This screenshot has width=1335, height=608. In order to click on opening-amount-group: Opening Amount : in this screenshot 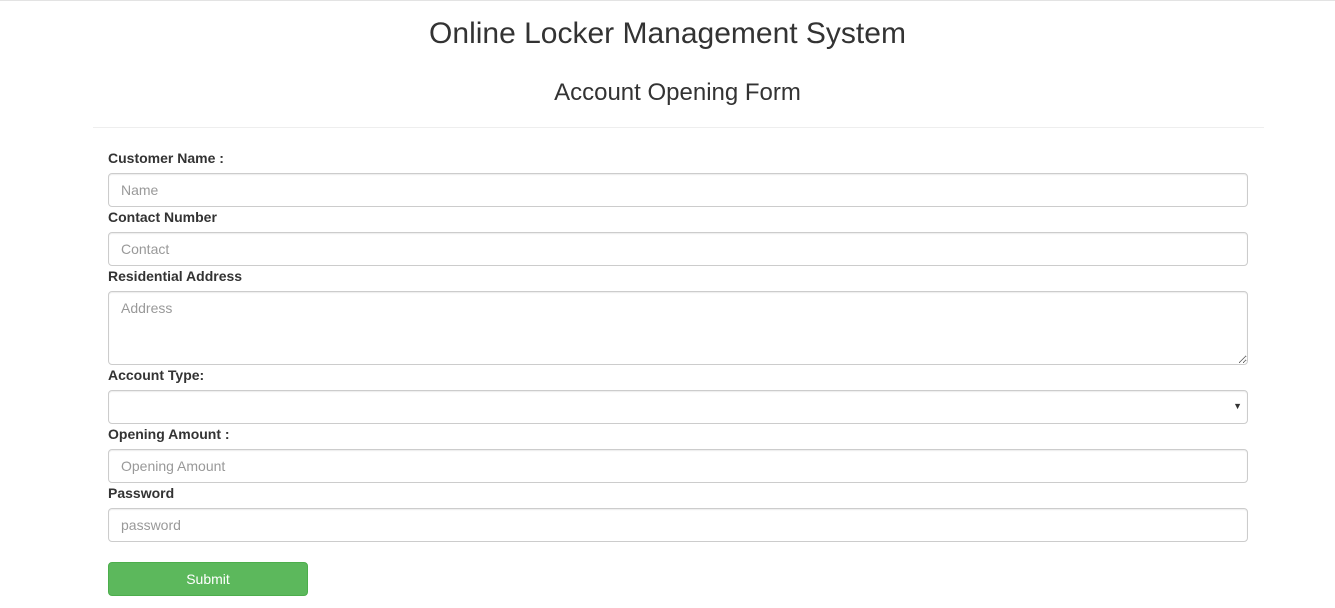, I will do `click(678, 454)`.